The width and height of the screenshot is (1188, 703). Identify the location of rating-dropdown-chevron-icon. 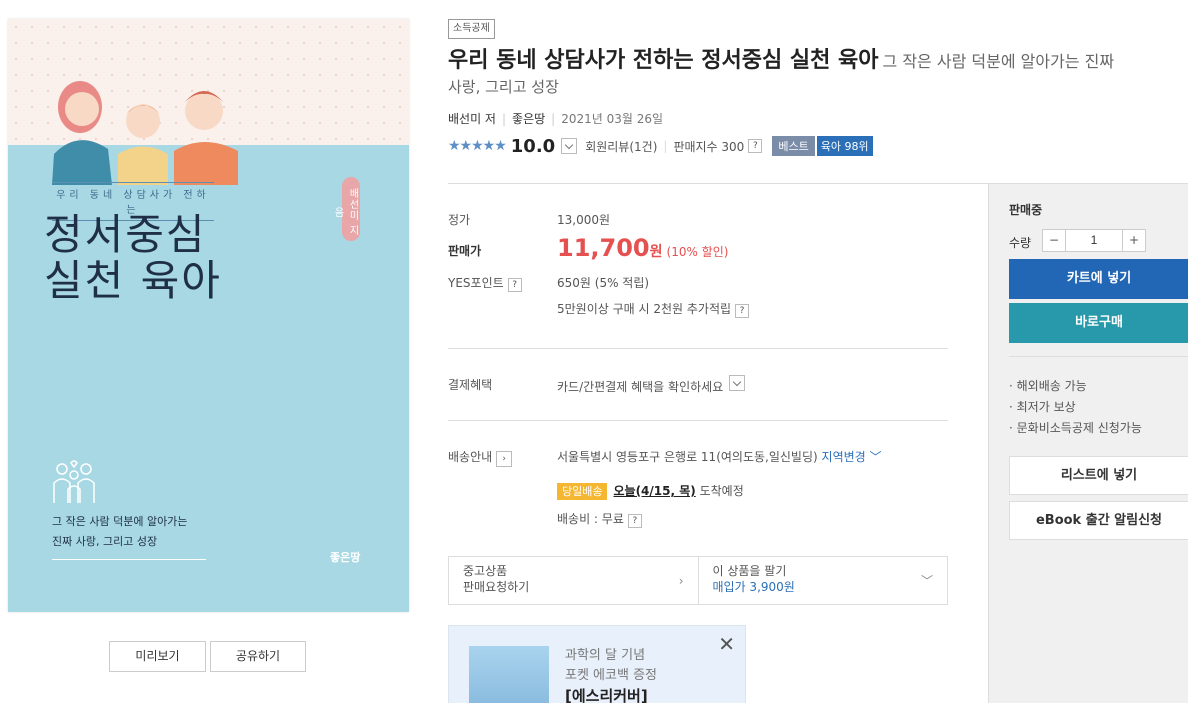
(569, 146).